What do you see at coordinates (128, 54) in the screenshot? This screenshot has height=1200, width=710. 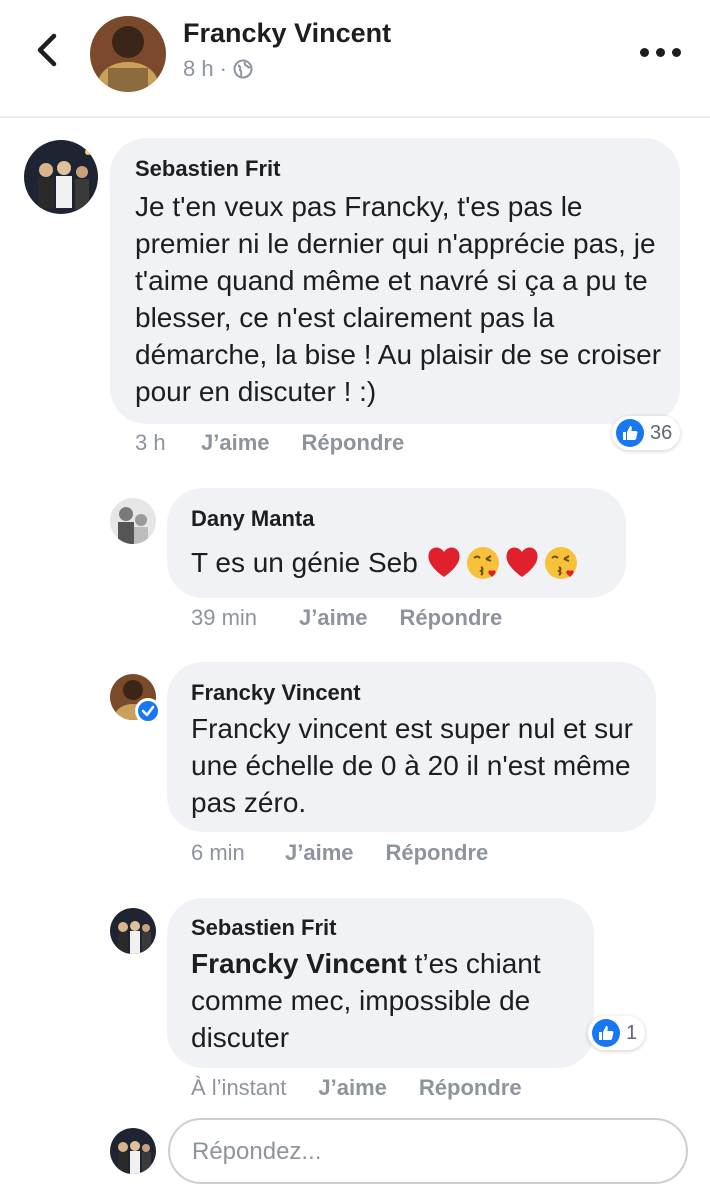 I see `author-avatar` at bounding box center [128, 54].